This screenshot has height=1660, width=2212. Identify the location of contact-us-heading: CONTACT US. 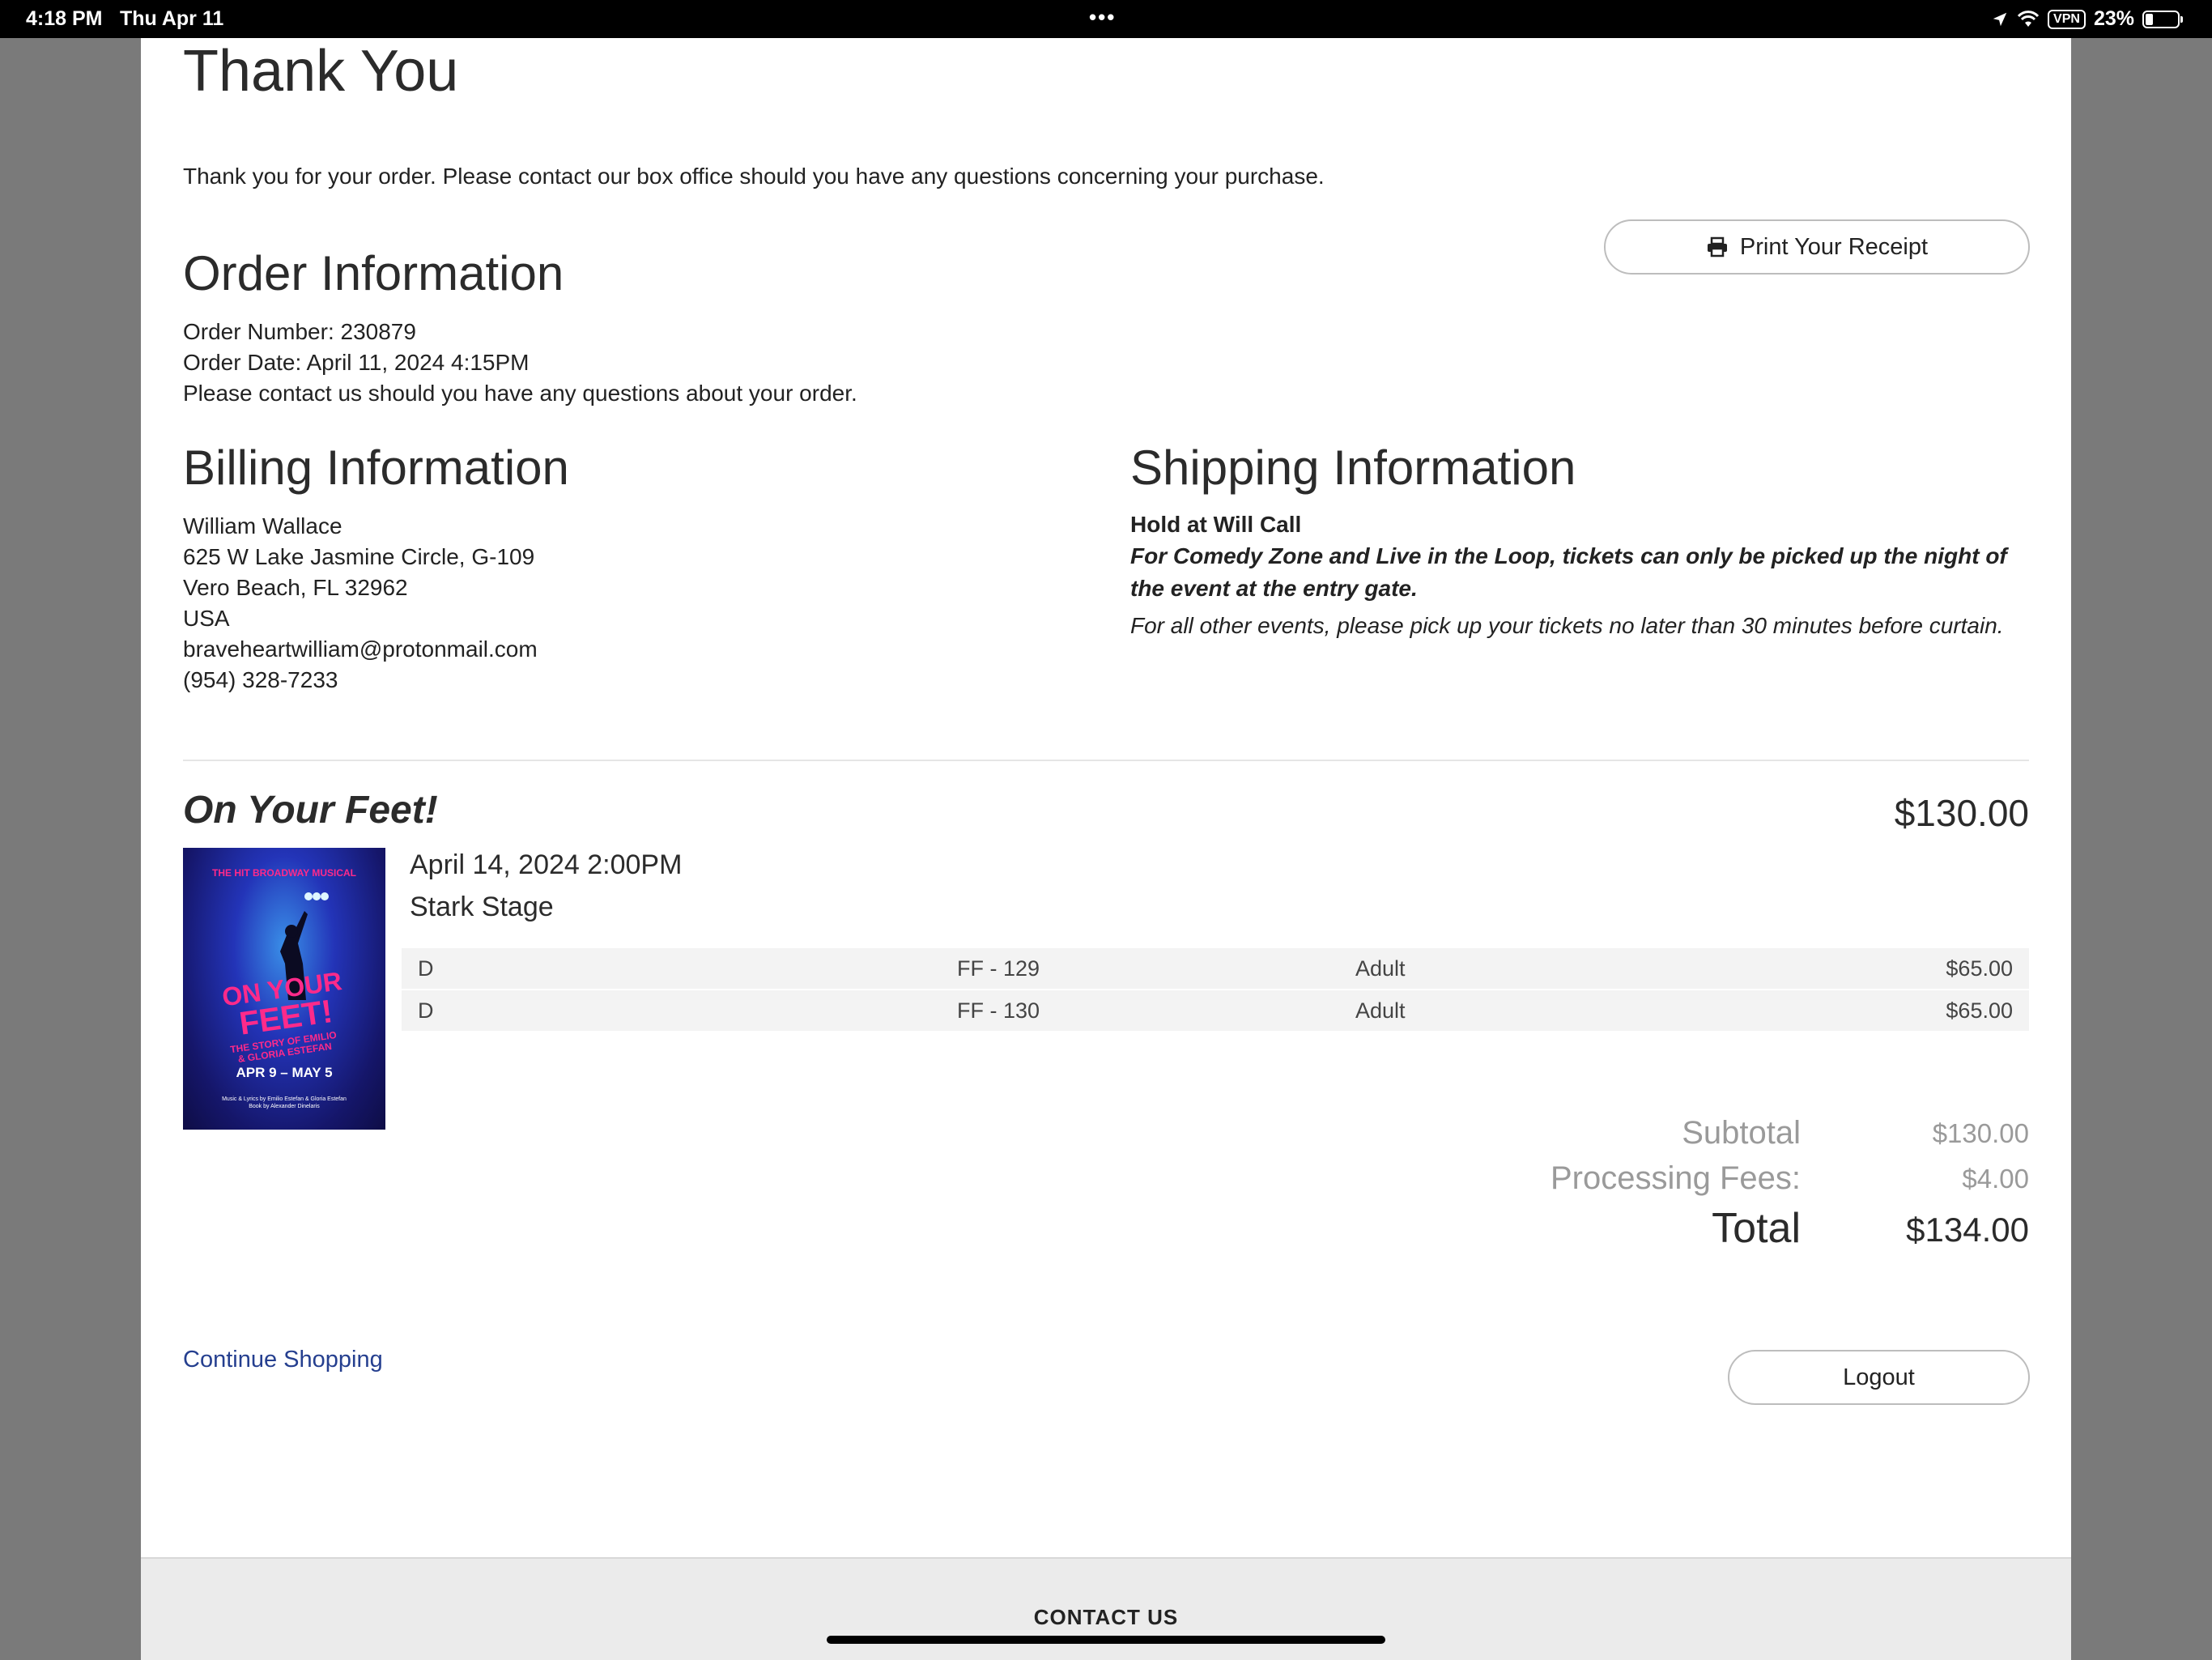
(1106, 1617).